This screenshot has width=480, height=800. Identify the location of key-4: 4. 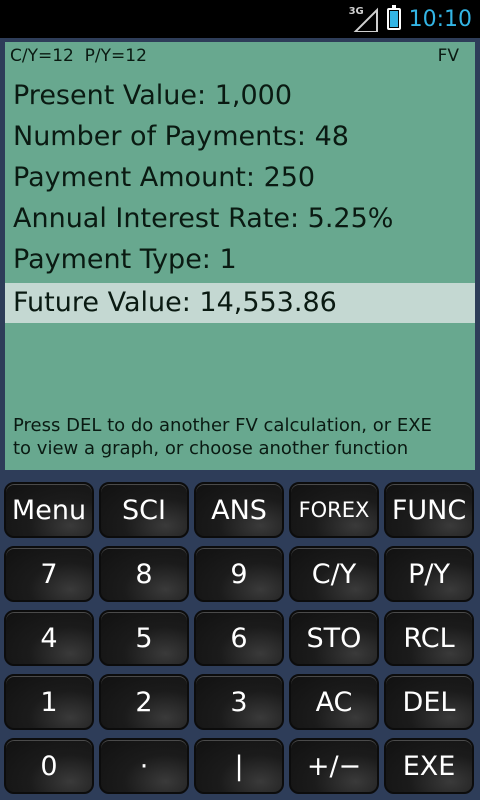
(49, 638).